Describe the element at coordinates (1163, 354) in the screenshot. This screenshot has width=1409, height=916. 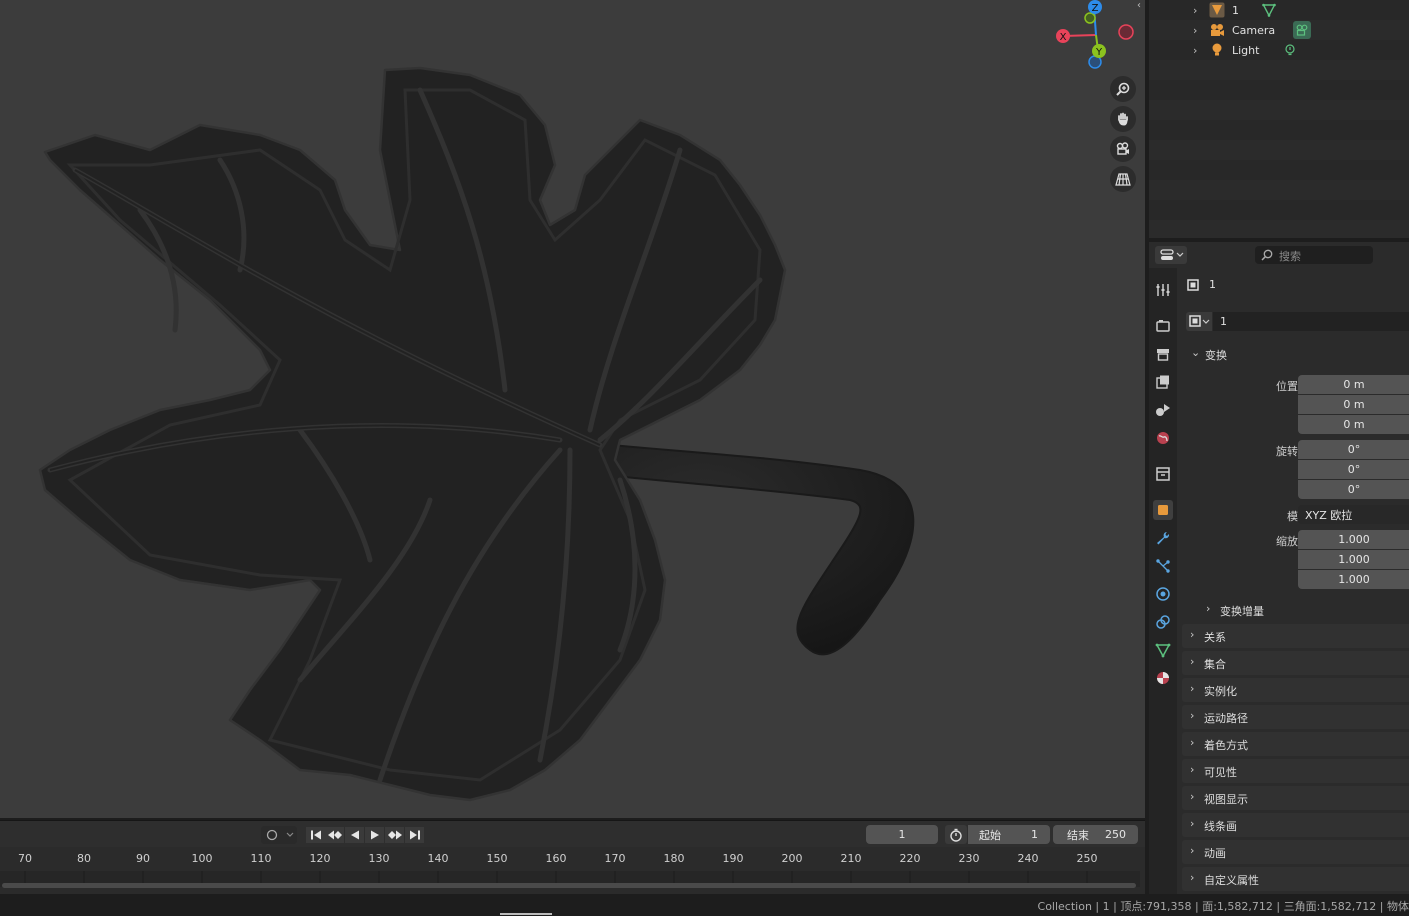
I see `tab-output` at that location.